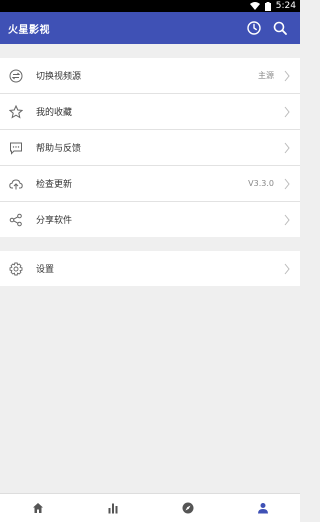 This screenshot has width=320, height=522. Describe the element at coordinates (150, 76) in the screenshot. I see `menu-item-switch-source: 切换视频源 主源` at that location.